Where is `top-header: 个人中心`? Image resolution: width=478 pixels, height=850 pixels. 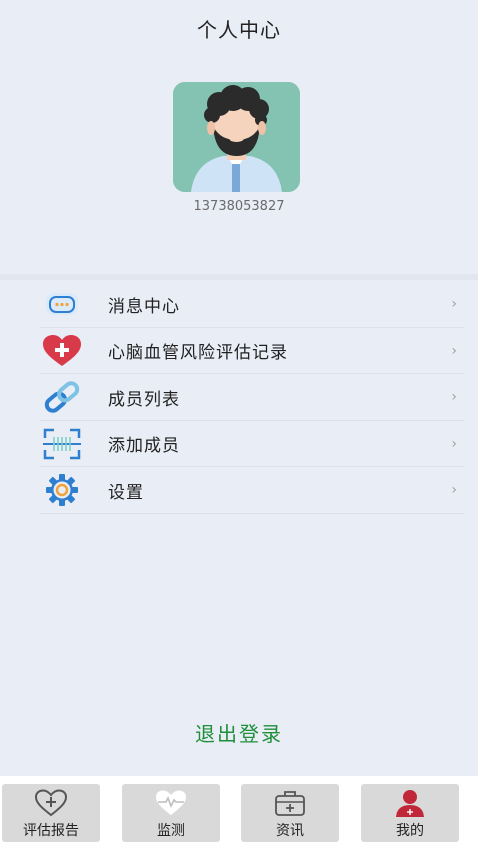
top-header: 个人中心 is located at coordinates (239, 28).